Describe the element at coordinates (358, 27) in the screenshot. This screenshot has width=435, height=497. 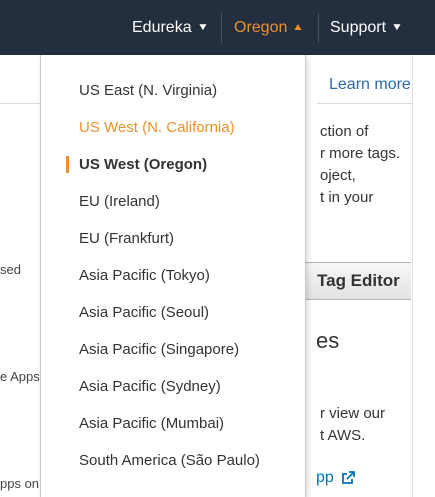
I see `support-menu-label: Support` at that location.